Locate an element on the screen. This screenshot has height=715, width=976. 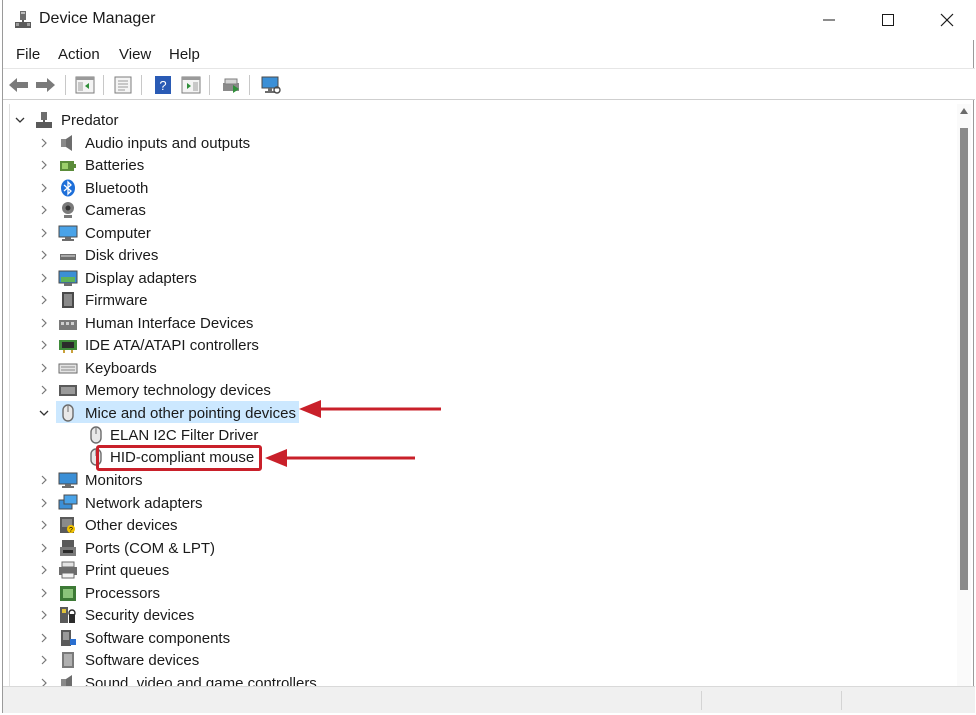
annotation-arrow-device is located at coordinates (340, 458).